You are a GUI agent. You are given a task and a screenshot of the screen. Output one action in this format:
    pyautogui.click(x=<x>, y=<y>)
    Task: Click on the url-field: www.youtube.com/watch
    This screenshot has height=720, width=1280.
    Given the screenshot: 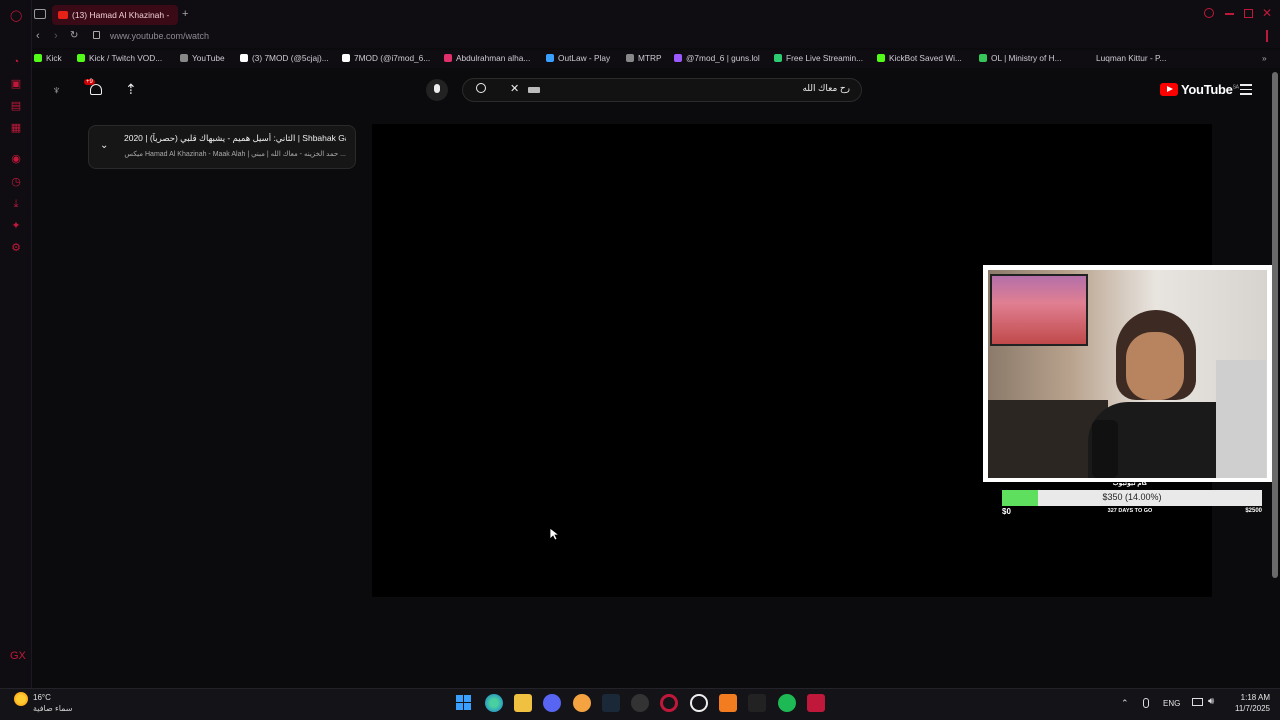 What is the action you would take?
    pyautogui.click(x=159, y=36)
    